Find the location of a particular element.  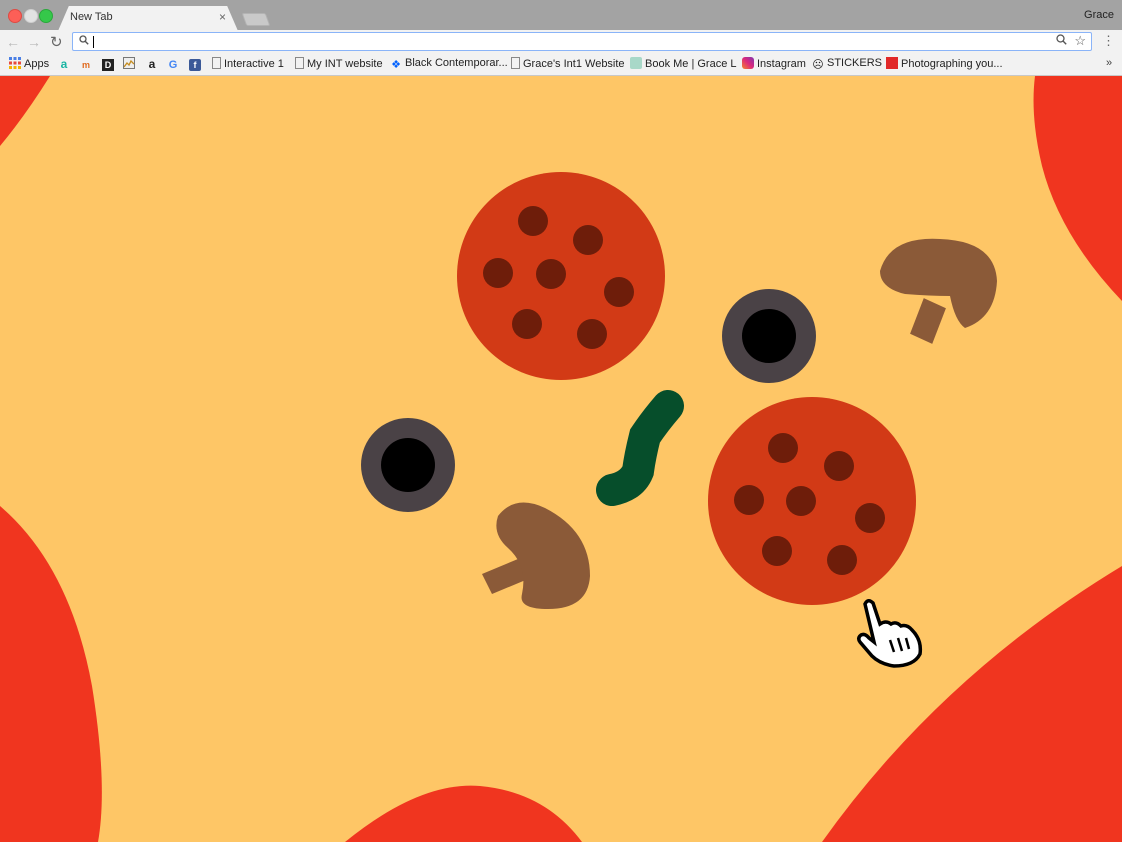

a-logo-icon: a is located at coordinates (64, 64).